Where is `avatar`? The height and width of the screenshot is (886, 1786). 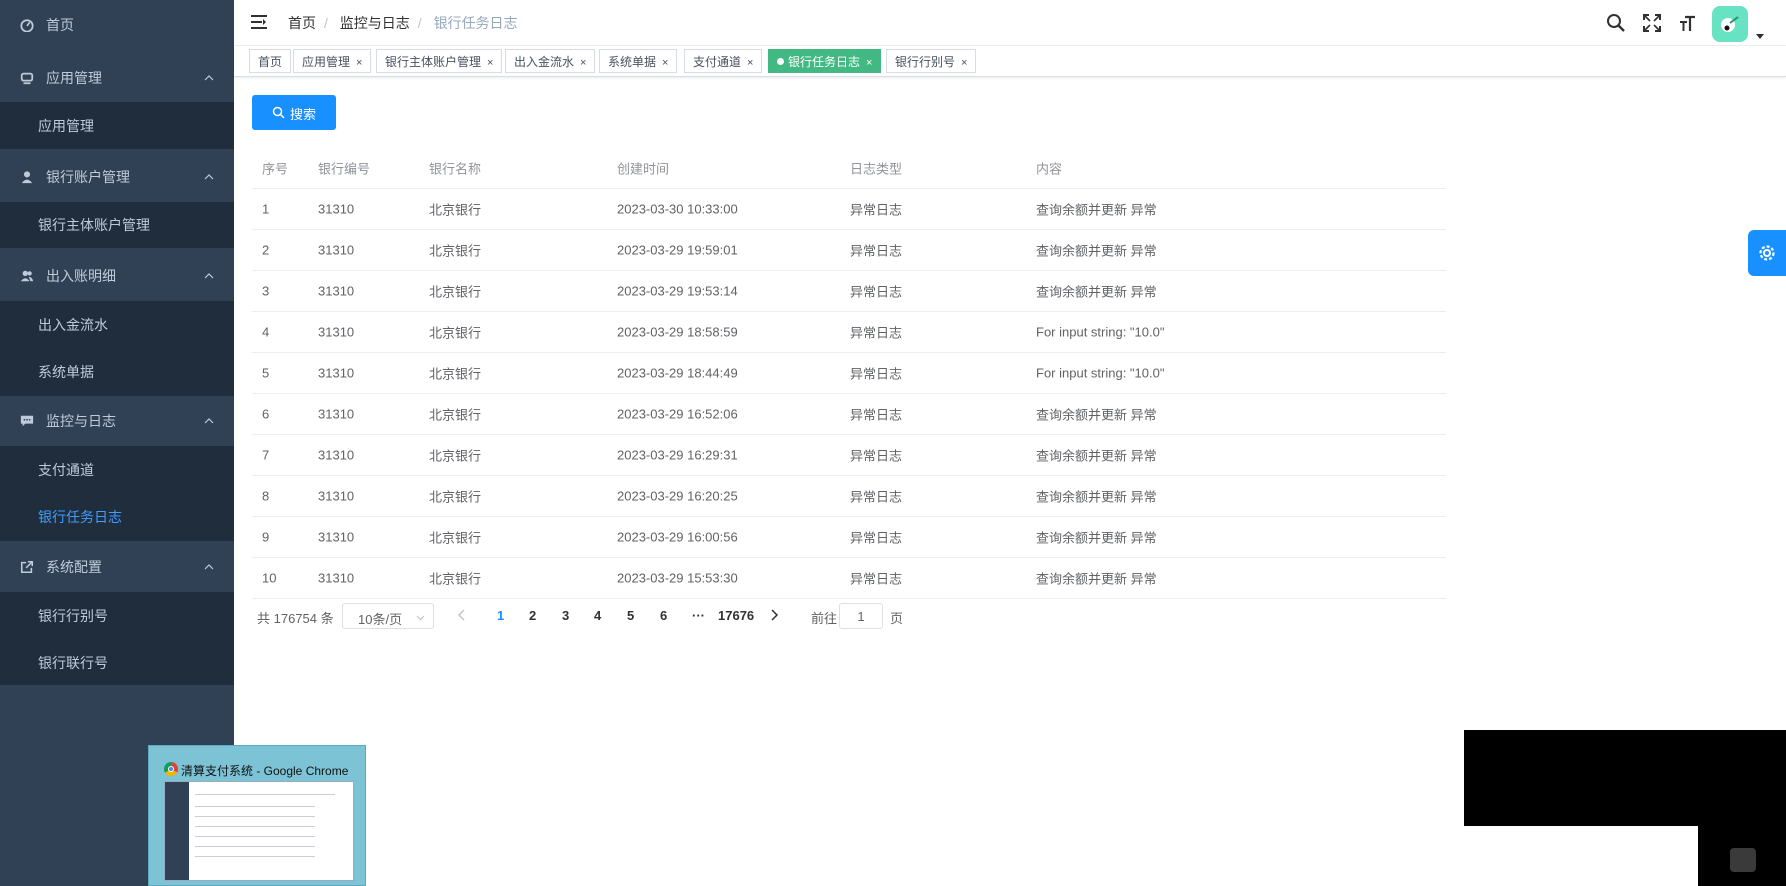
avatar is located at coordinates (1730, 24).